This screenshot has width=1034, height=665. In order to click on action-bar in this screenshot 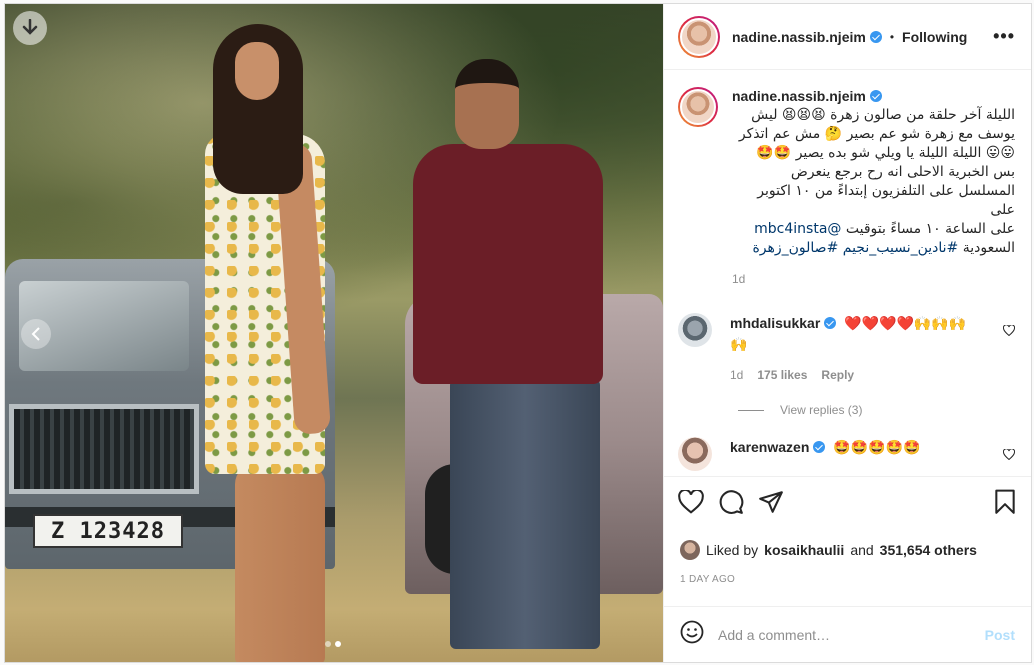, I will do `click(847, 504)`.